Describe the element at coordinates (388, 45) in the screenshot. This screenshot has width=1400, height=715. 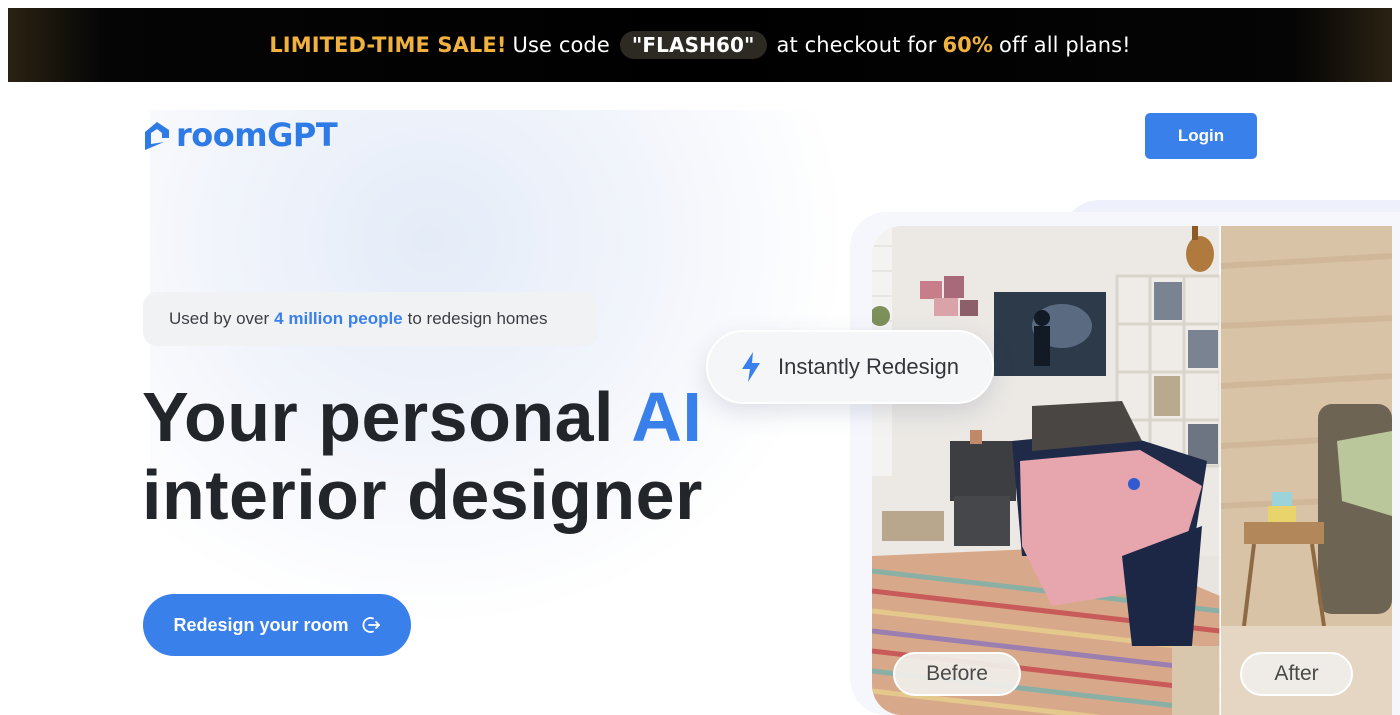
I see `sale-label: LIMITED-TIME SALE!` at that location.